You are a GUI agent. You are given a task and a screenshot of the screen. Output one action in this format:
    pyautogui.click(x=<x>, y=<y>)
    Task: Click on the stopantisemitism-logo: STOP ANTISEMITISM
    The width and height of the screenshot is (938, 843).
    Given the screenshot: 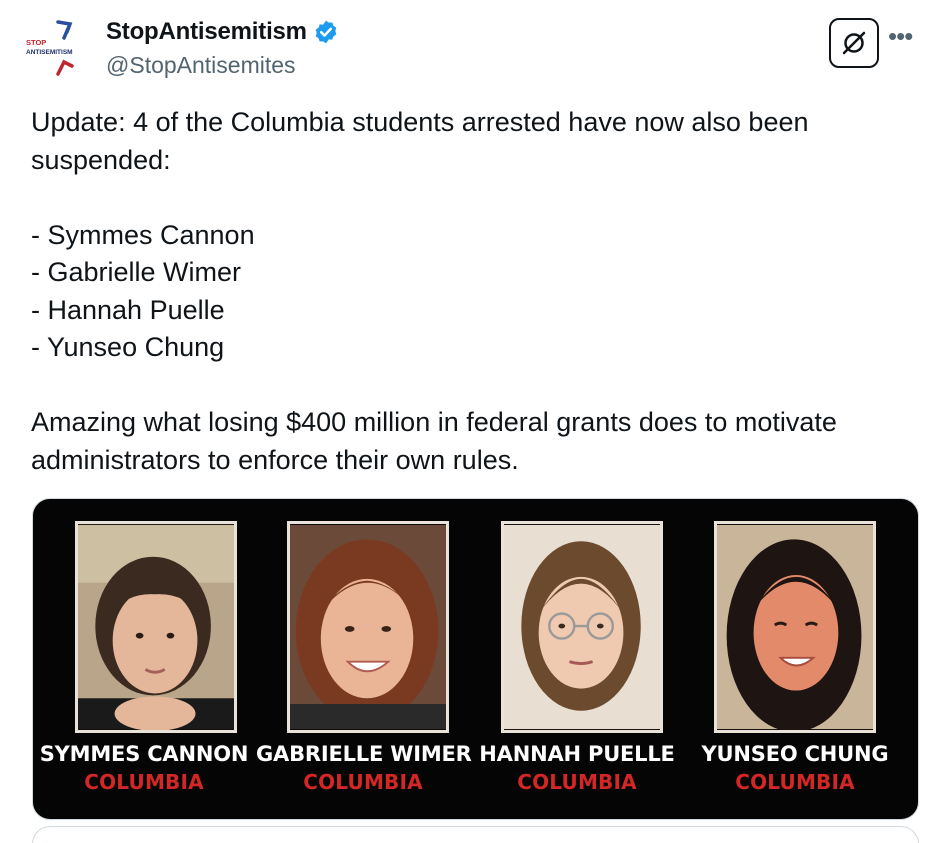 What is the action you would take?
    pyautogui.click(x=50, y=48)
    